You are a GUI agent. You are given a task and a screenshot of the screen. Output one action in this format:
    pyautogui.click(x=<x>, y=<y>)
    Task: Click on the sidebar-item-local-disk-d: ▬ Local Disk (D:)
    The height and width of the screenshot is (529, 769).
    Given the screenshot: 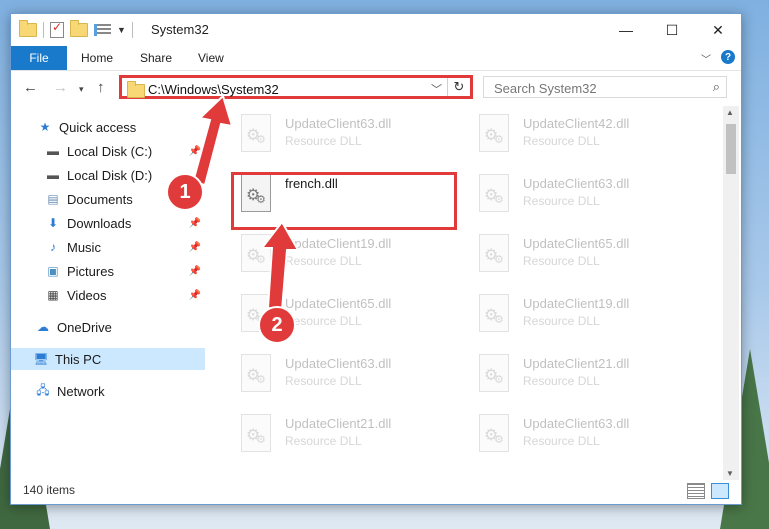 What is the action you would take?
    pyautogui.click(x=98, y=175)
    